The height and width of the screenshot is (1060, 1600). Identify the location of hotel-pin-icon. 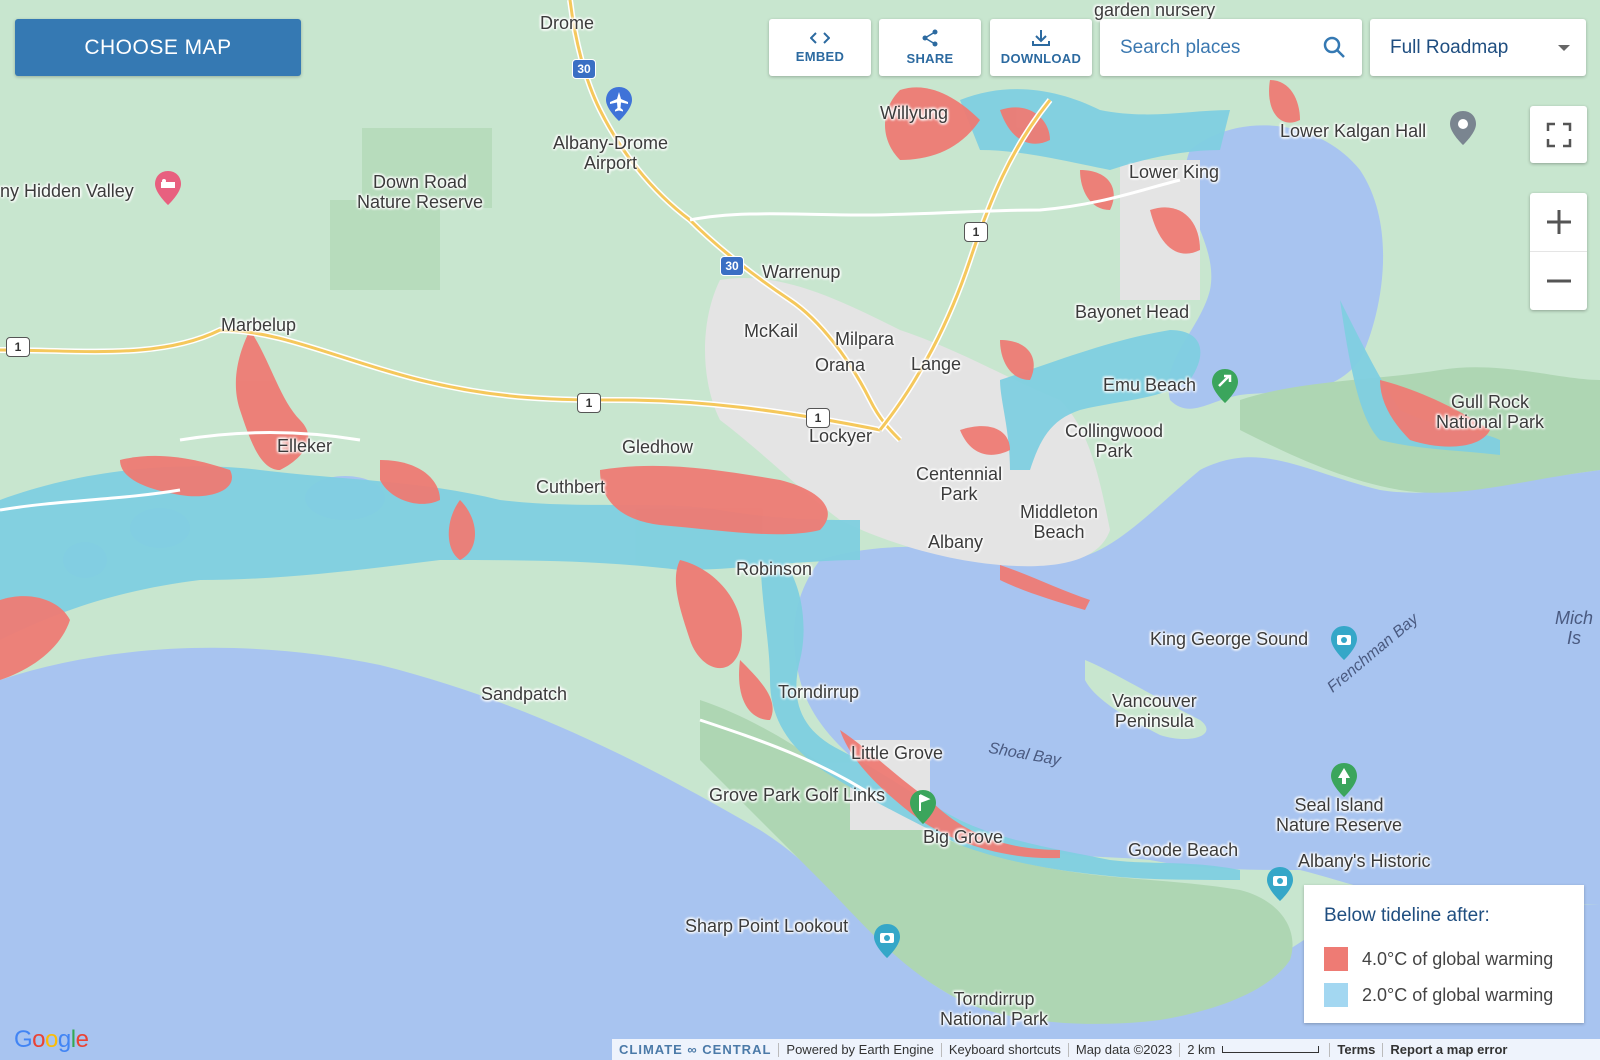
(168, 188).